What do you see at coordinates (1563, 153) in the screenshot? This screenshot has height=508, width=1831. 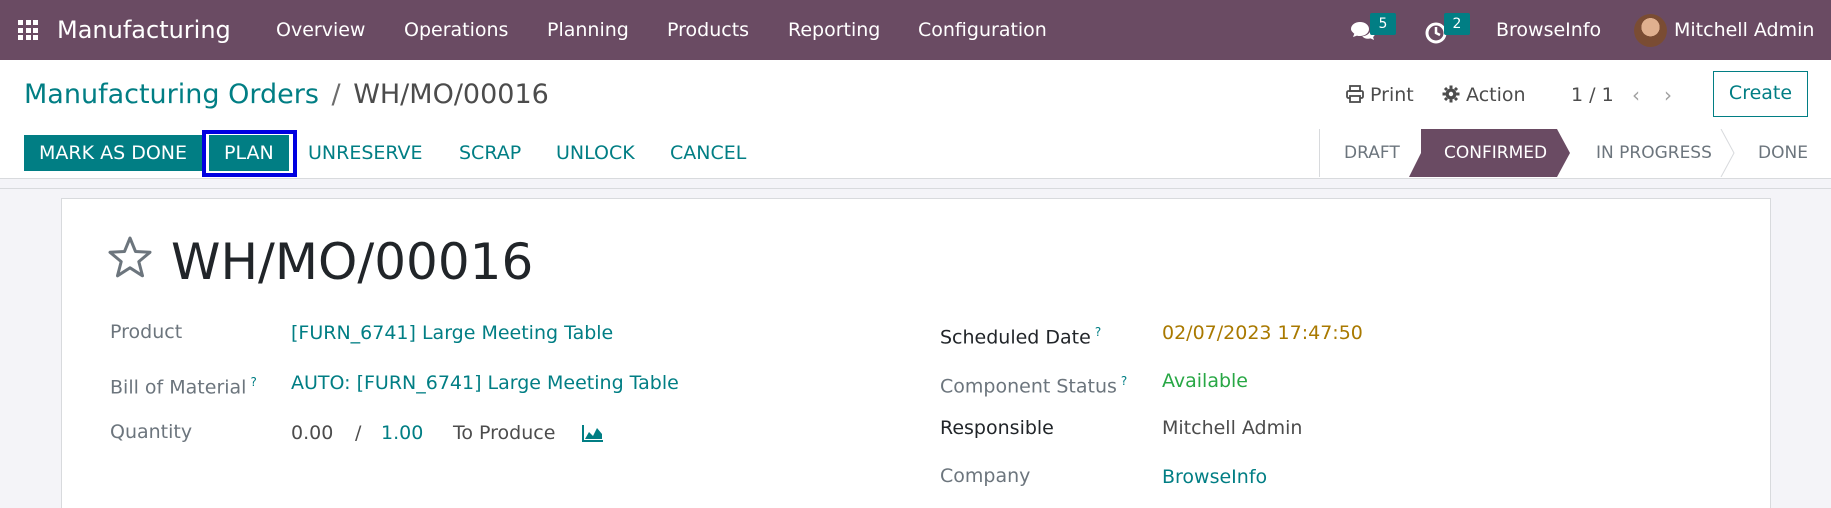 I see `stage-pipeline: Draft Confirmed In Progress Done` at bounding box center [1563, 153].